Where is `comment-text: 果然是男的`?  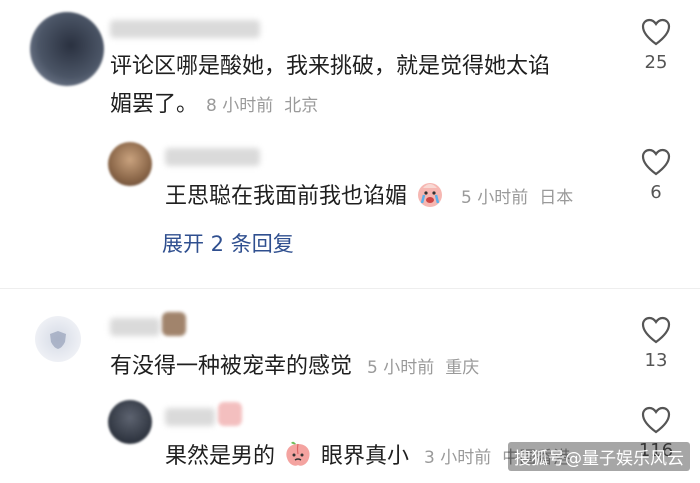
comment-text: 果然是男的 is located at coordinates (220, 456).